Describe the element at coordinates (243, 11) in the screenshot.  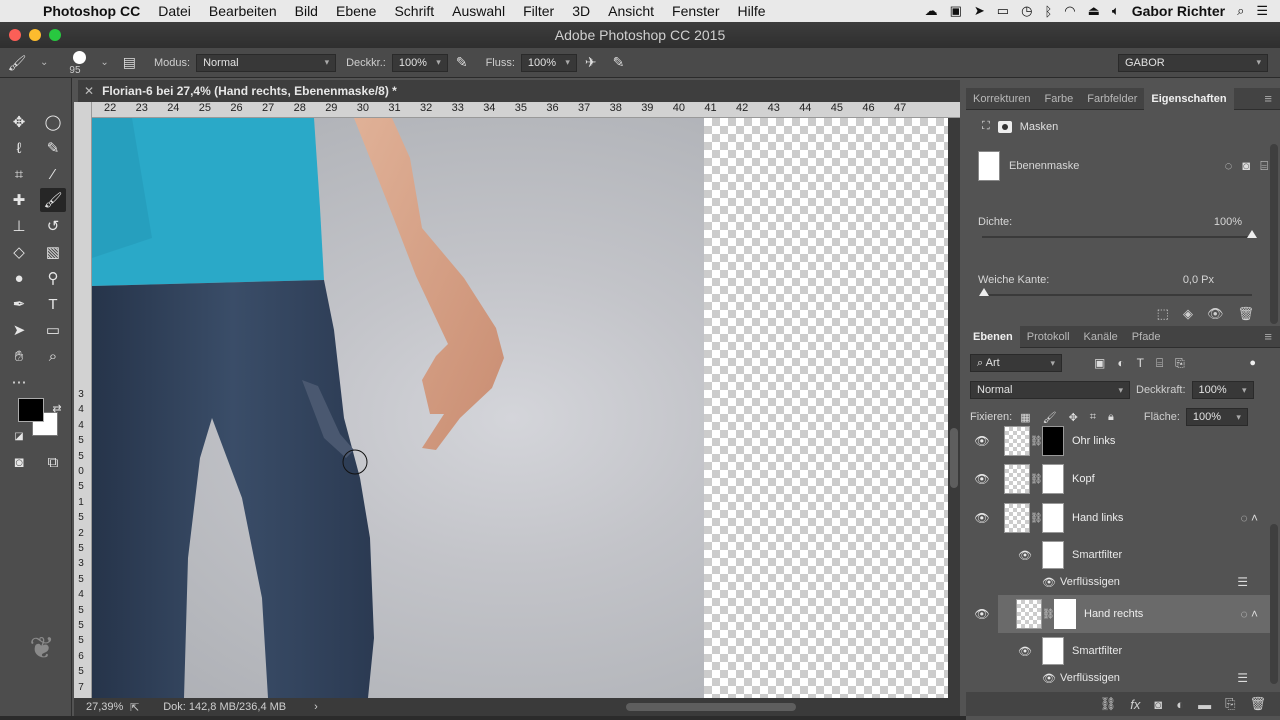
I see `menu-bearbeiten: Bearbeiten` at that location.